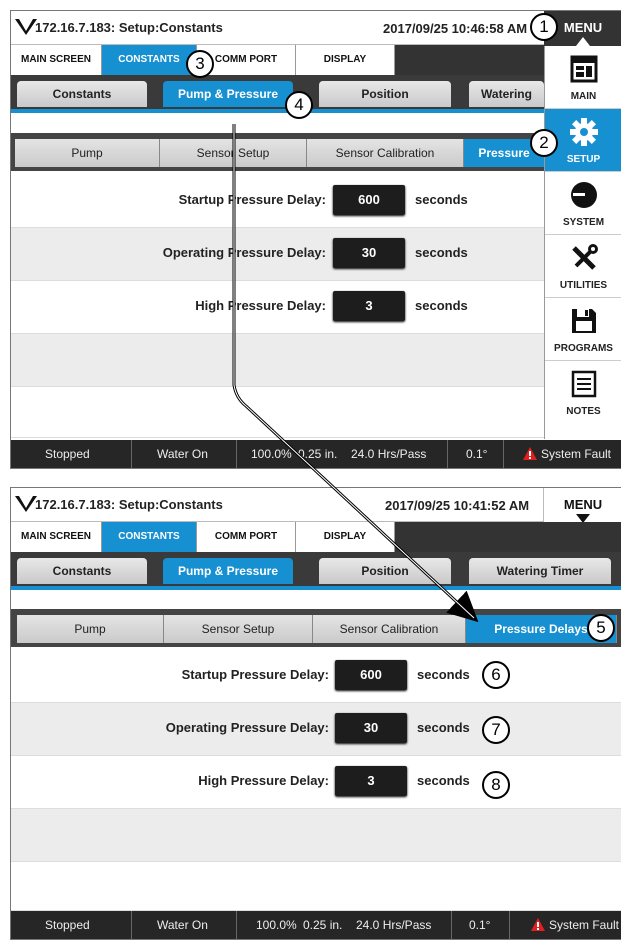  I want to click on callout-5: 5, so click(601, 628).